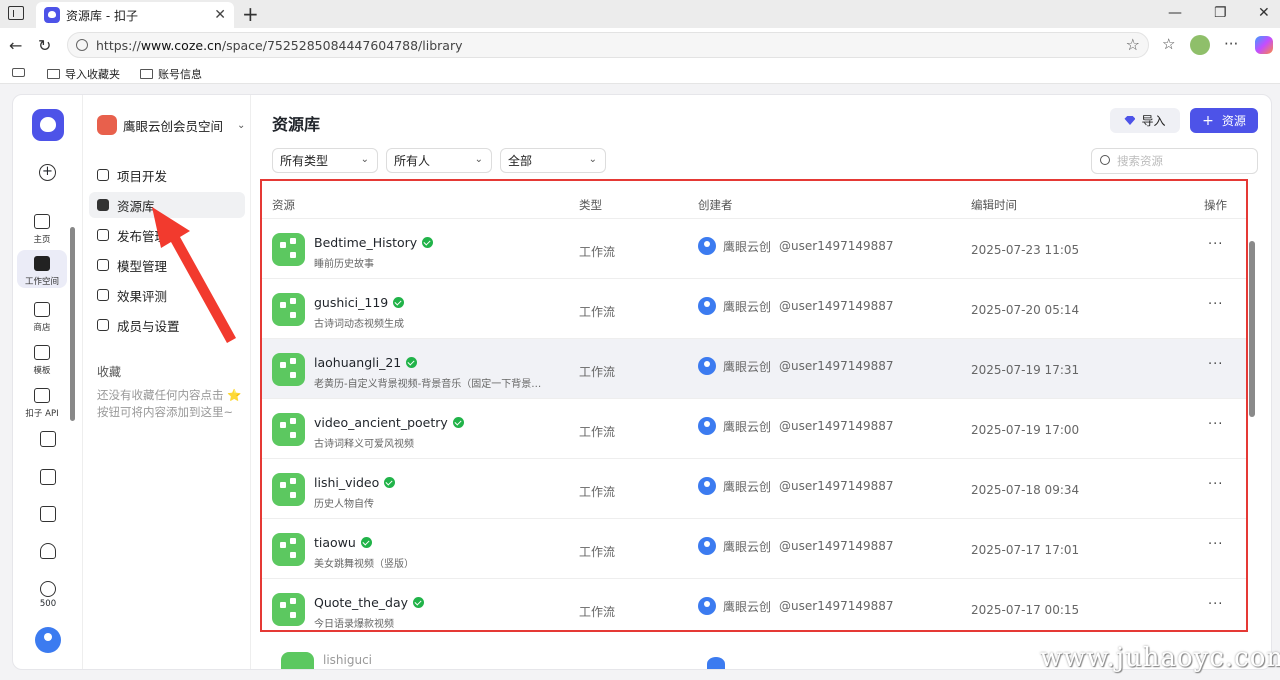  What do you see at coordinates (1145, 120) in the screenshot?
I see `import-button: 导入` at bounding box center [1145, 120].